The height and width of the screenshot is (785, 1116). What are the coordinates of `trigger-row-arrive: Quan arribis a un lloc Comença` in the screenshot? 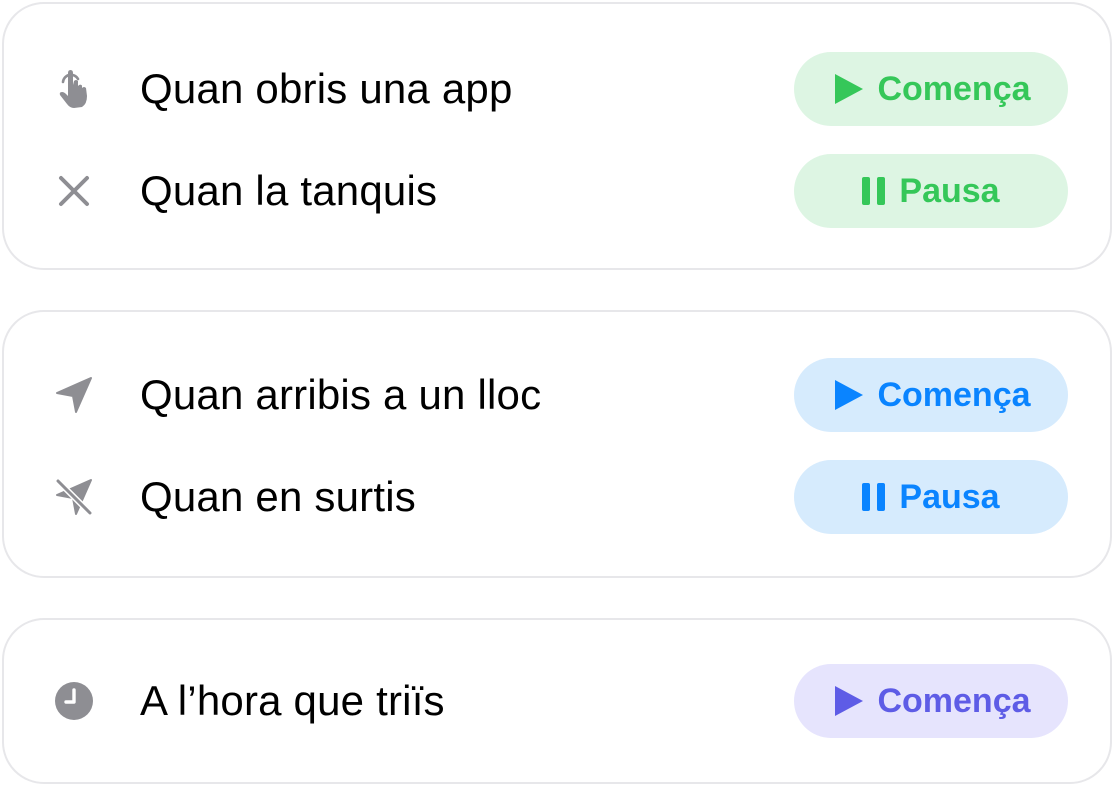 It's located at (557, 395).